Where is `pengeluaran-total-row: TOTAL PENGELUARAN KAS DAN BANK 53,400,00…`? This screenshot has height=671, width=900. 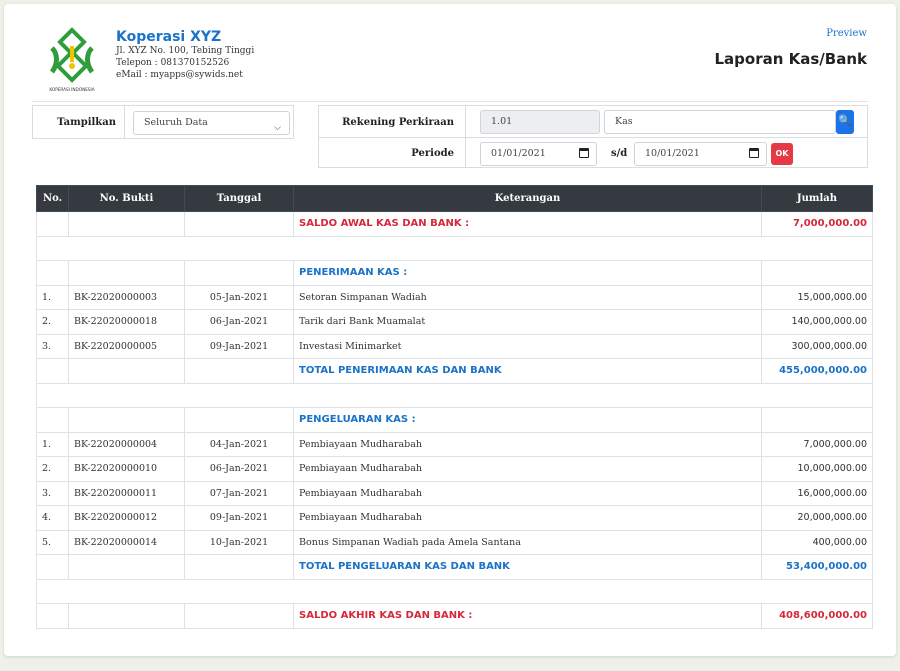 pengeluaran-total-row: TOTAL PENGELUARAN KAS DAN BANK 53,400,00… is located at coordinates (454, 567).